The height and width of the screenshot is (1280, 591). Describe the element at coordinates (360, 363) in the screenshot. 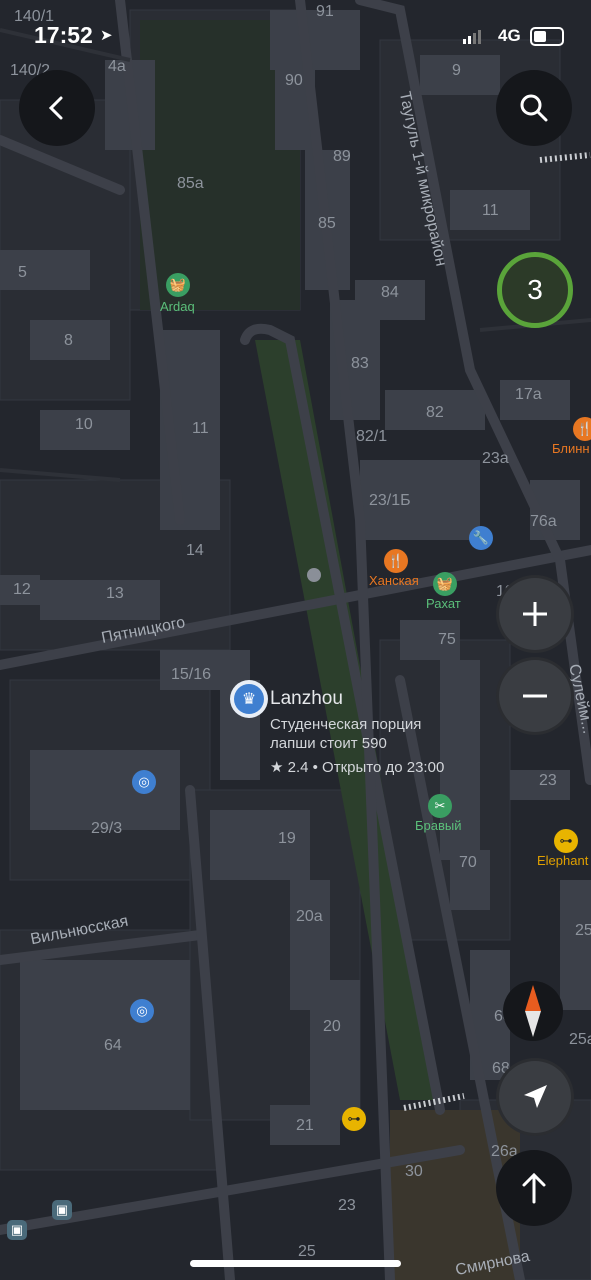

I see `building-number: 83` at that location.